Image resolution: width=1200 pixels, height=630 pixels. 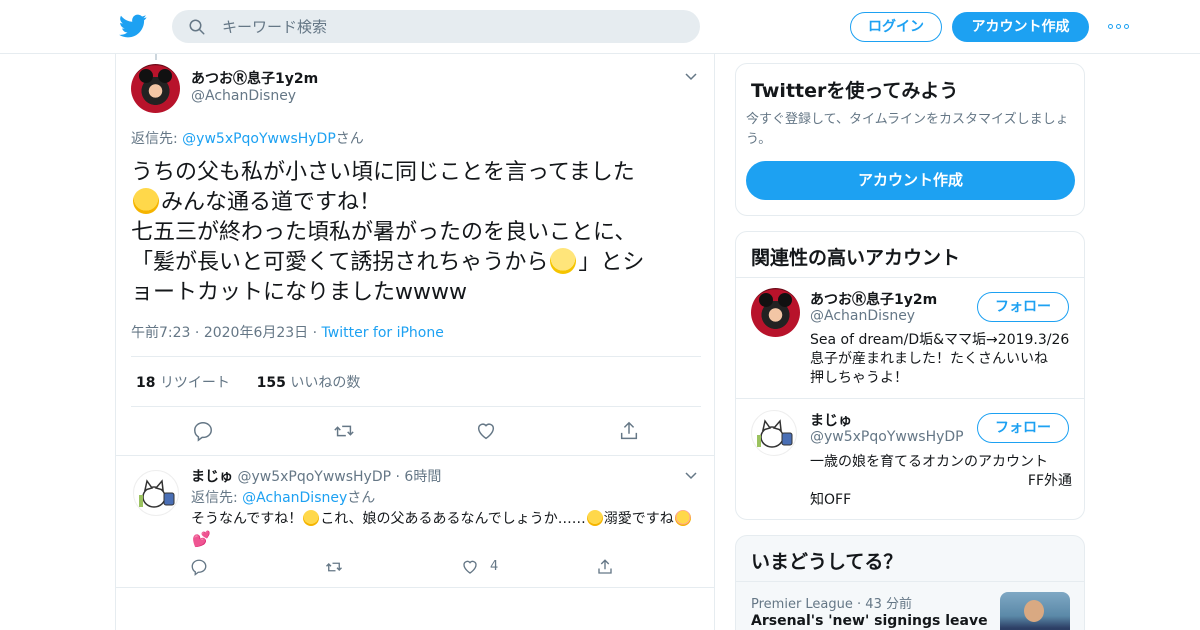 I want to click on two-hearts-icon: 💕, so click(x=201, y=539).